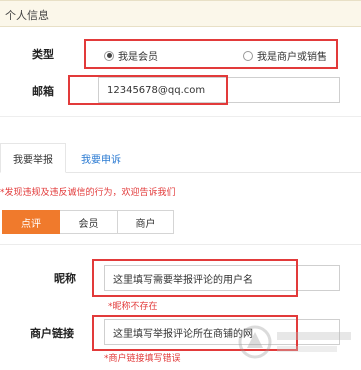  What do you see at coordinates (65, 278) in the screenshot?
I see `nickname-label: 昵称` at bounding box center [65, 278].